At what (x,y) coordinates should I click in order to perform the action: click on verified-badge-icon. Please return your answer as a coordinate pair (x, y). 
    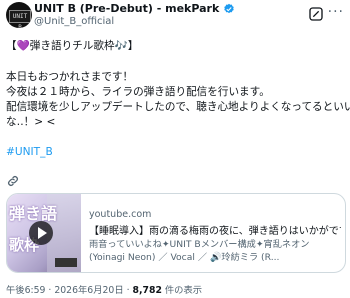
    Looking at the image, I should click on (229, 8).